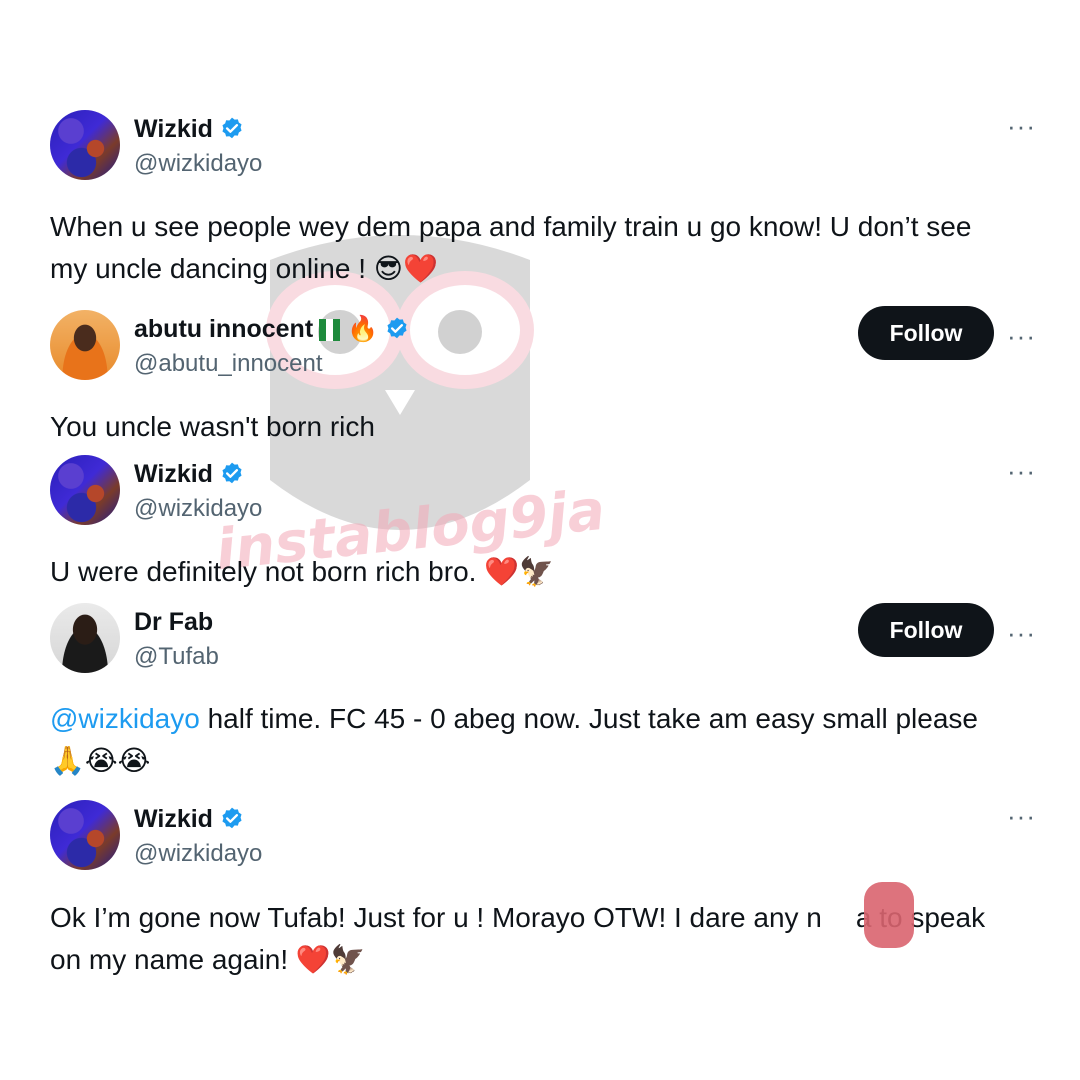 This screenshot has height=1080, width=1080. I want to click on redaction-mark, so click(889, 915).